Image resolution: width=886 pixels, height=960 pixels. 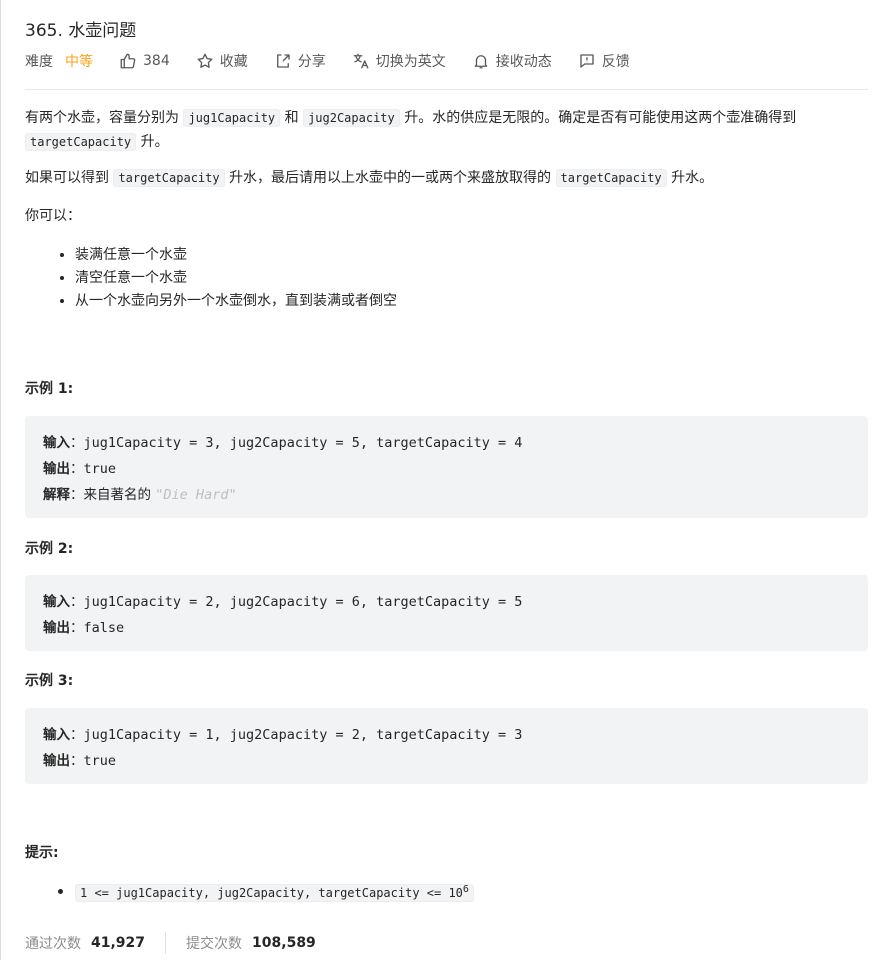 I want to click on output-value: ：false, so click(x=97, y=628).